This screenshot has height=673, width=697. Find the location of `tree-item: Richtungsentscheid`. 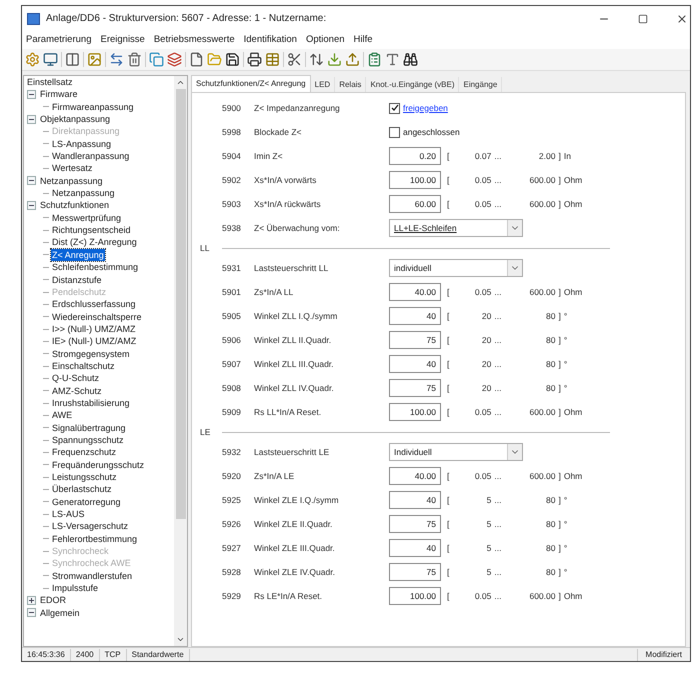

tree-item: Richtungsentscheid is located at coordinates (91, 230).